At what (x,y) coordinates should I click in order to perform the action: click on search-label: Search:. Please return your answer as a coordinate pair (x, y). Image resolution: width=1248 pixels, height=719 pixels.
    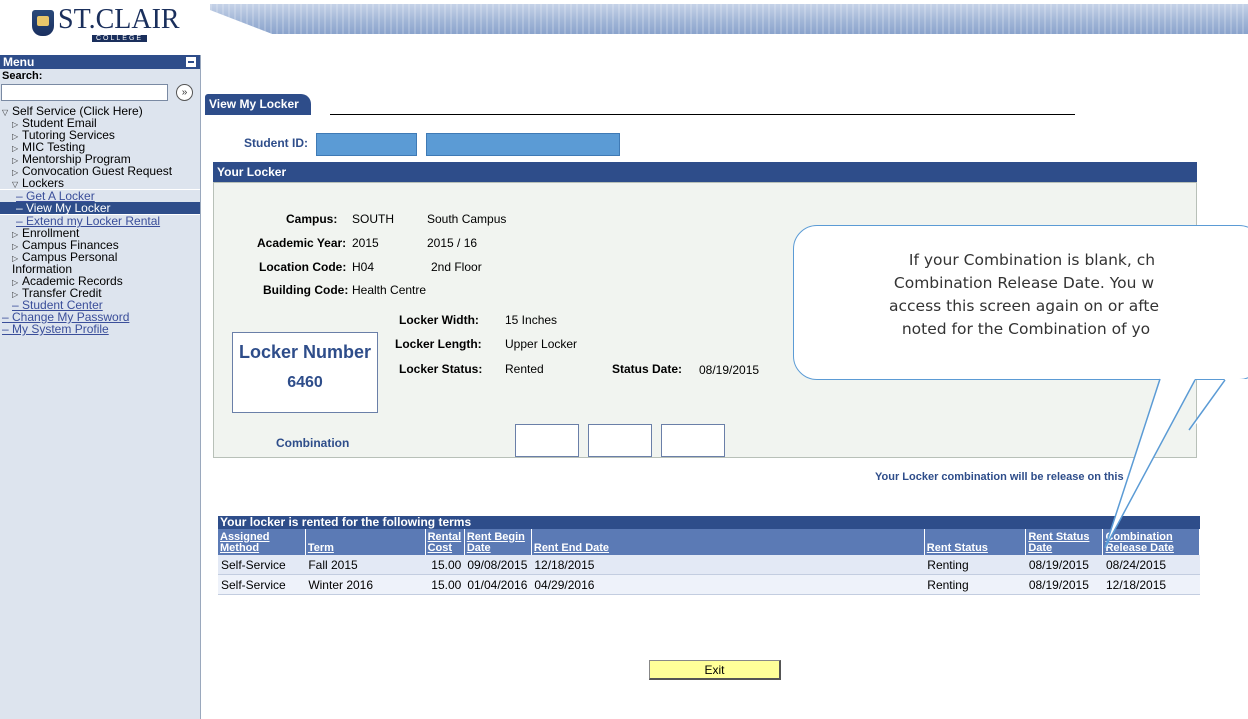
    Looking at the image, I should click on (22, 76).